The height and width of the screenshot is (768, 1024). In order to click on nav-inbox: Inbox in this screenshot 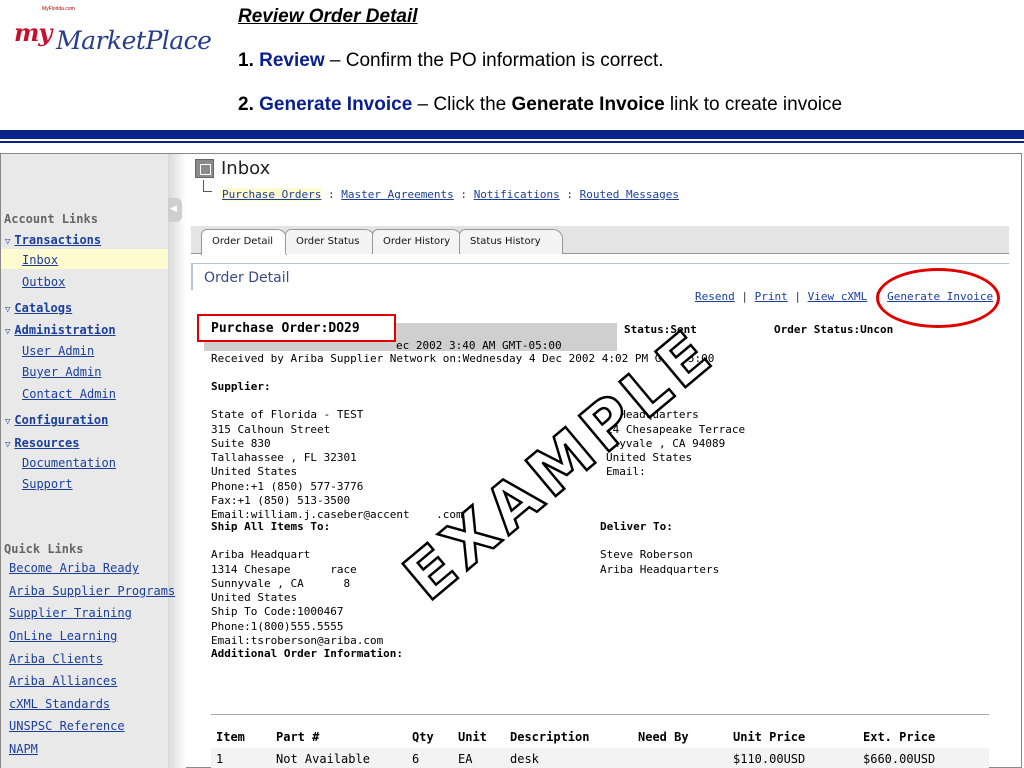, I will do `click(40, 260)`.